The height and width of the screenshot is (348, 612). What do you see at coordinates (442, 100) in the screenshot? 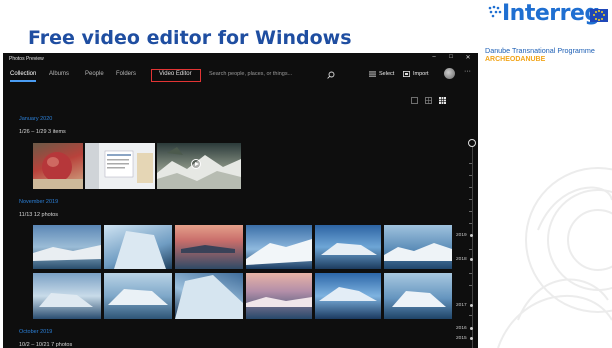
I see `view-small-icon` at bounding box center [442, 100].